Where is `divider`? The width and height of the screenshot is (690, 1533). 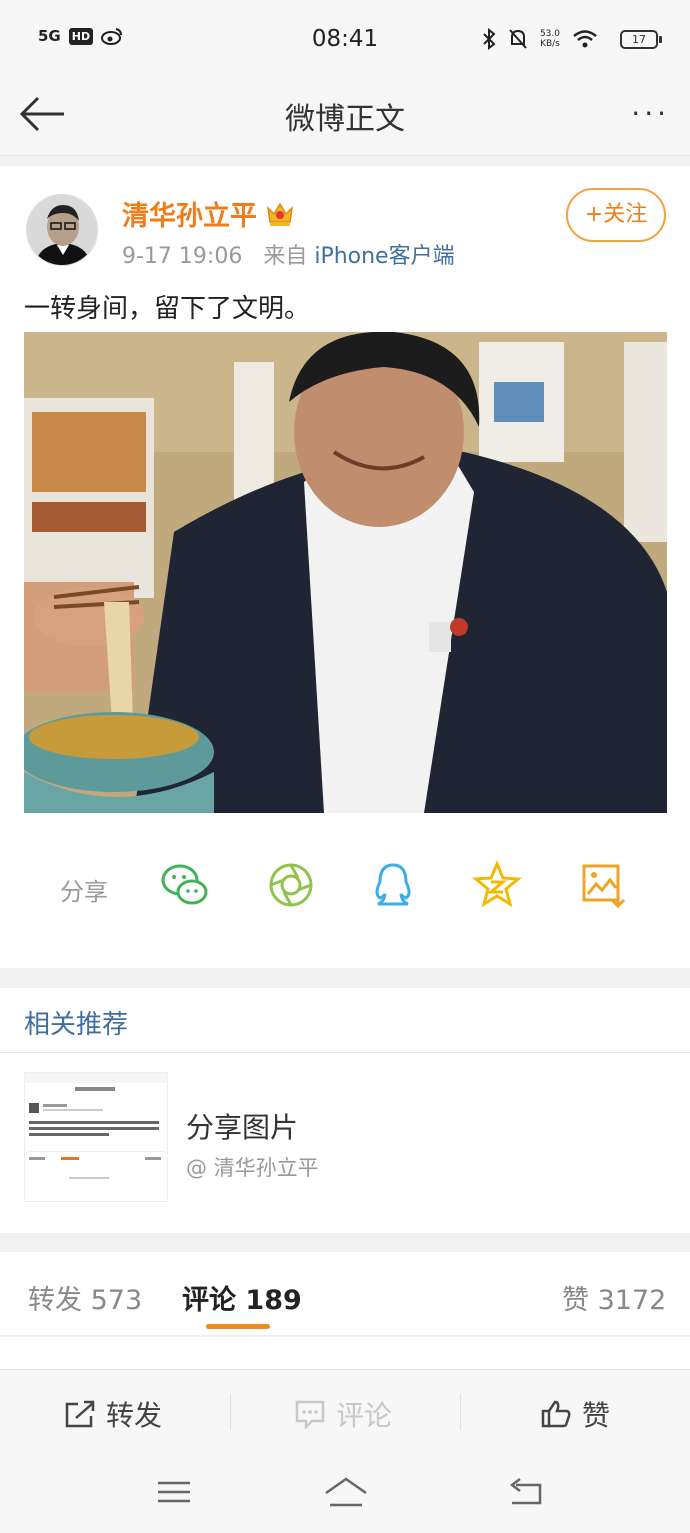 divider is located at coordinates (345, 1052).